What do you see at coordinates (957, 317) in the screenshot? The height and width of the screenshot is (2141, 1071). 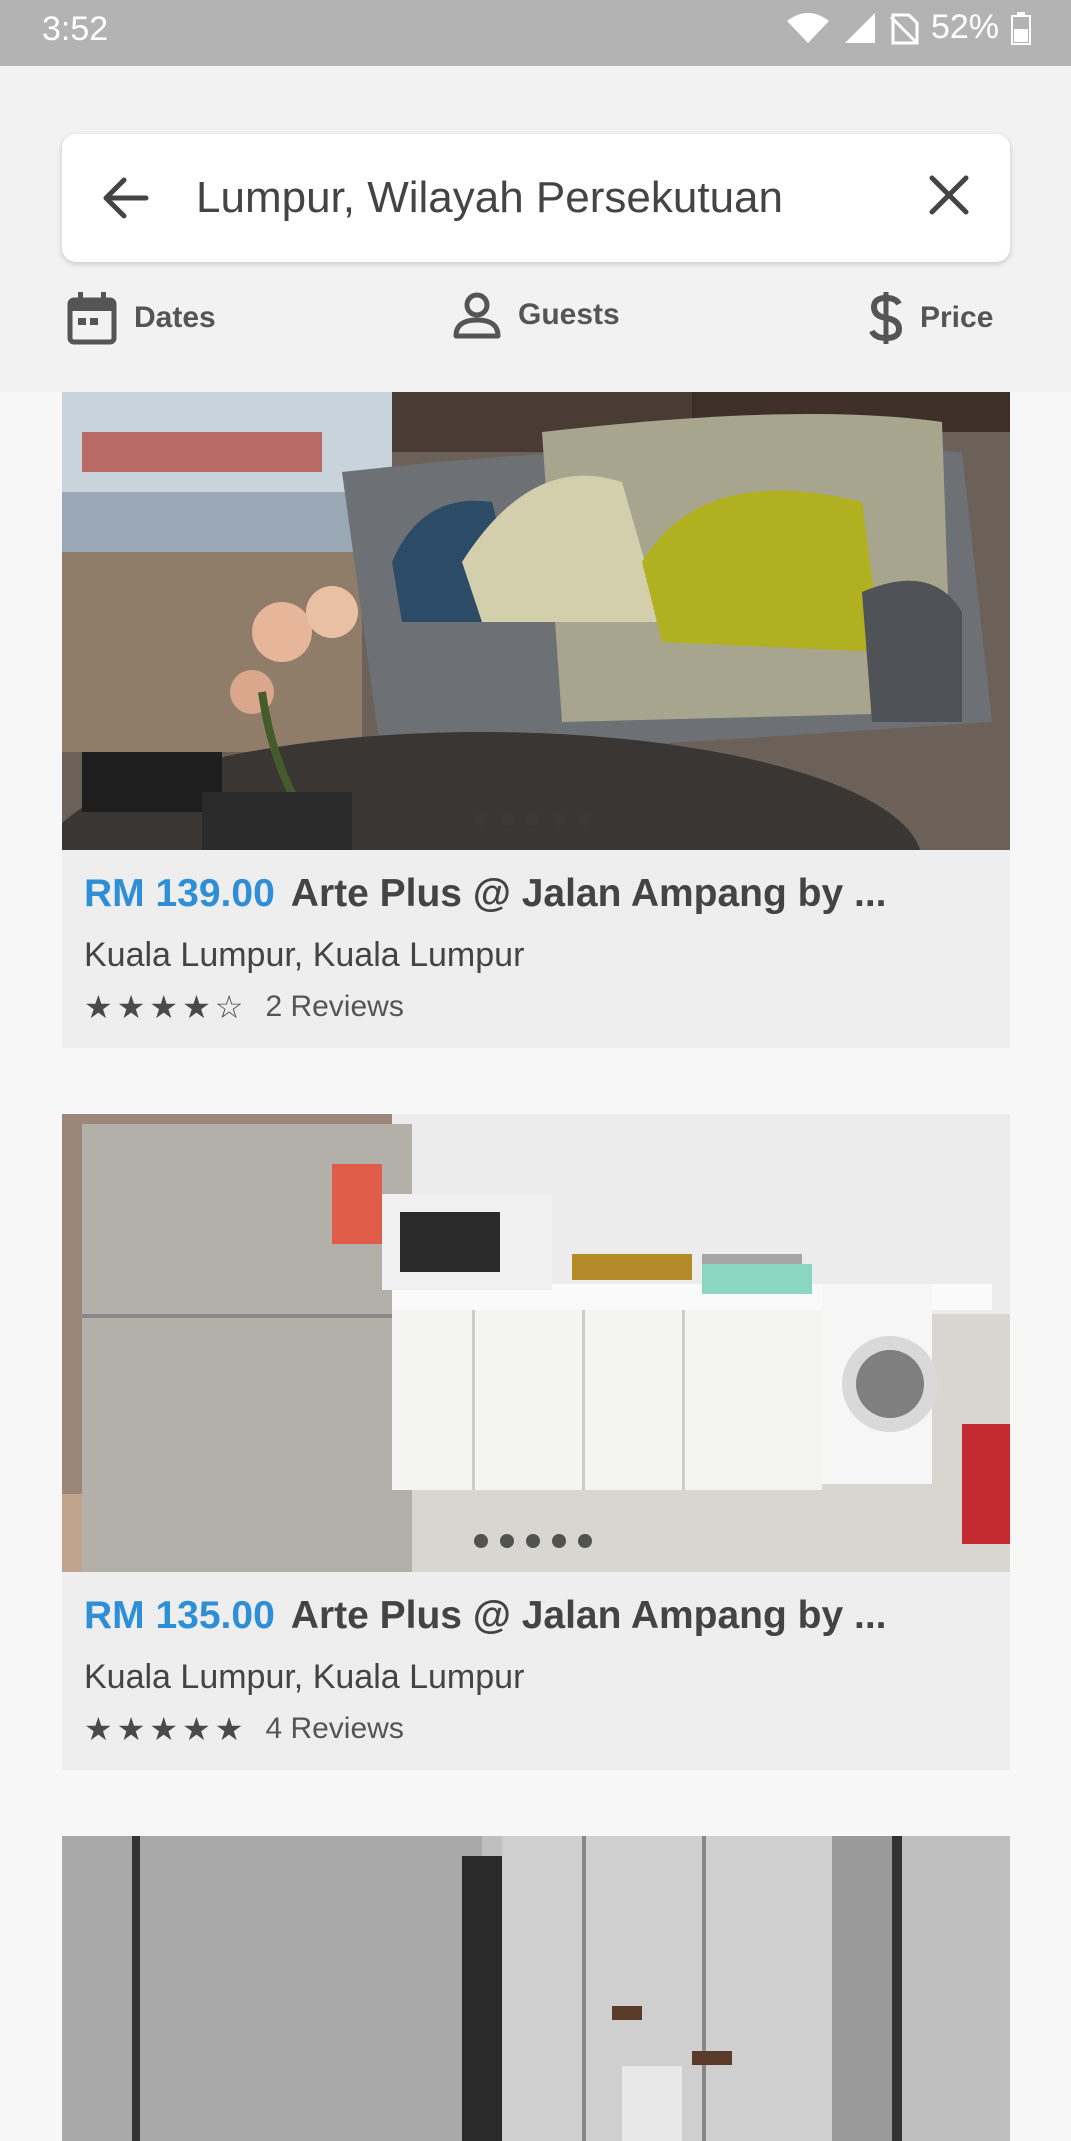 I see `price-filter-label: Price` at bounding box center [957, 317].